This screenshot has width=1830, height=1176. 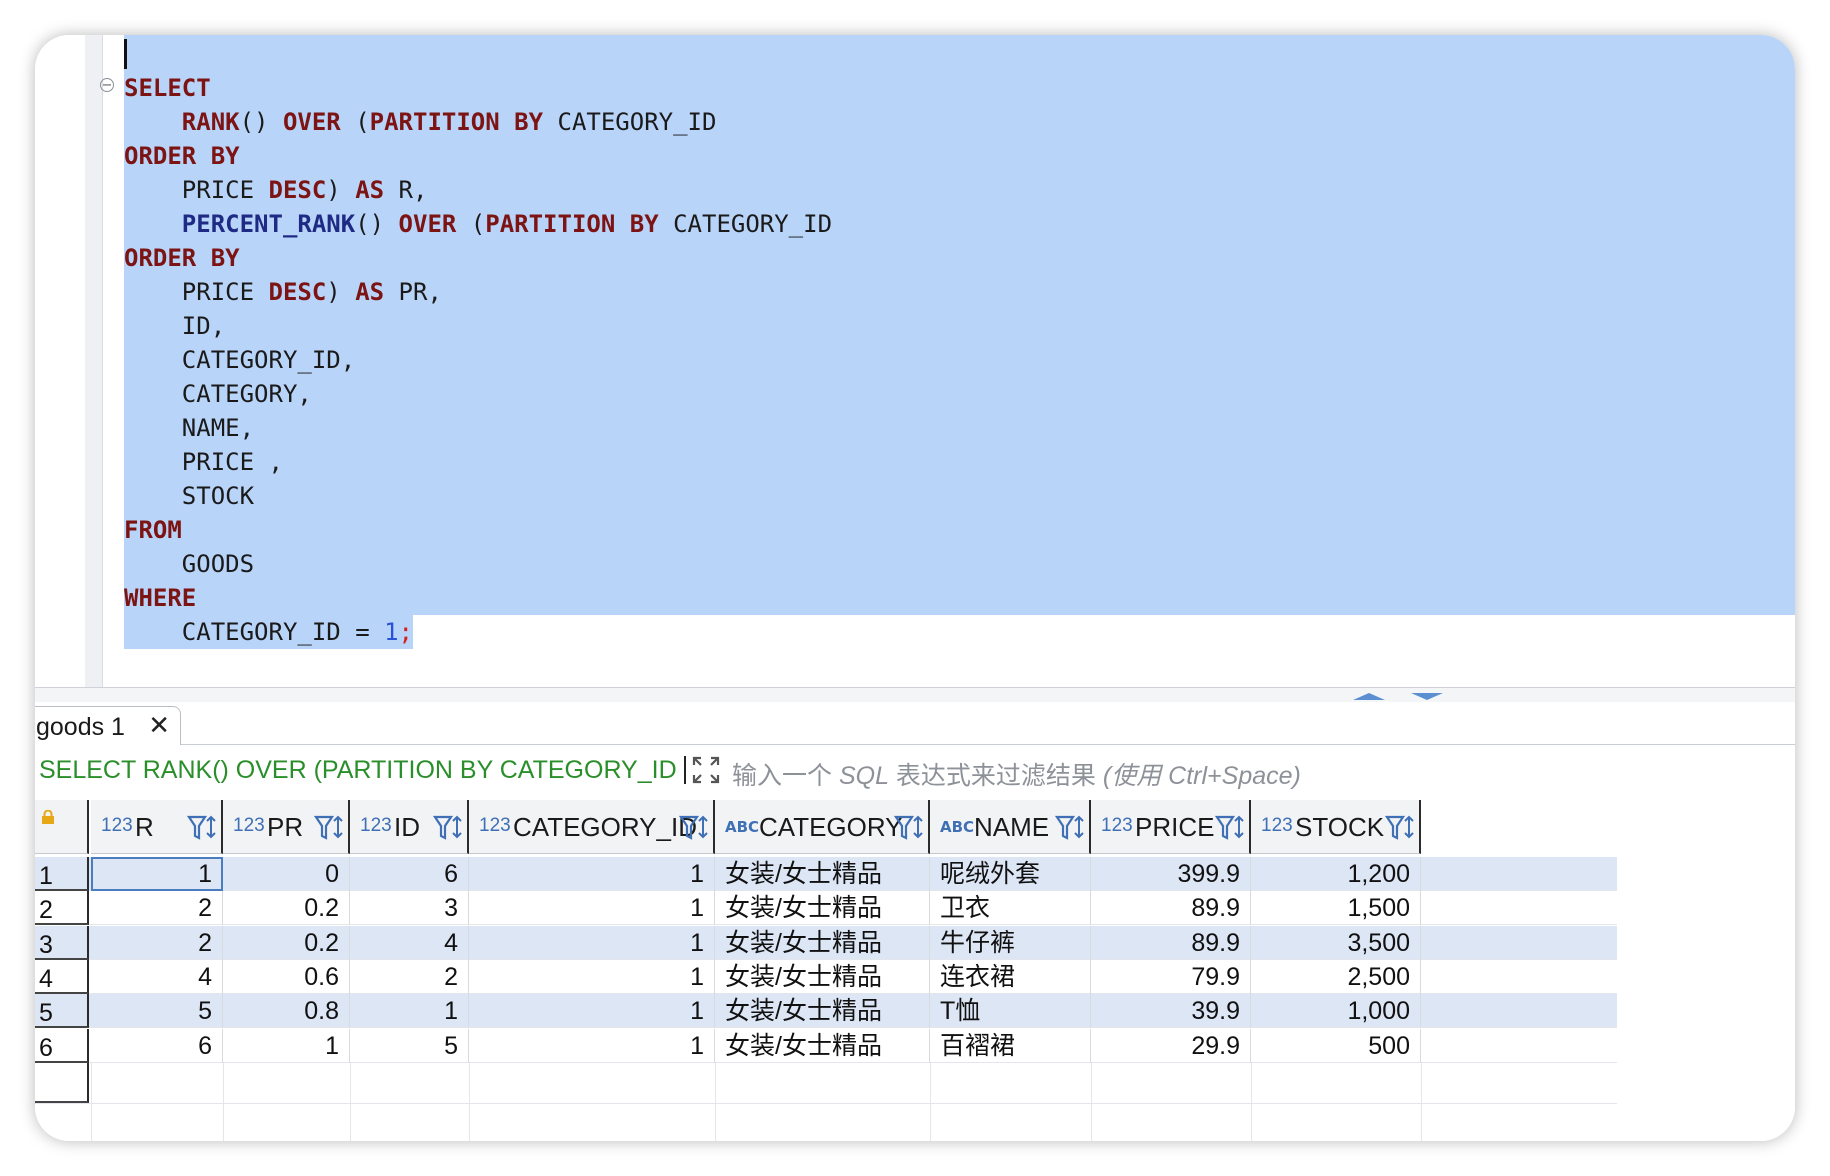 I want to click on row-number: 1, so click(x=62, y=874).